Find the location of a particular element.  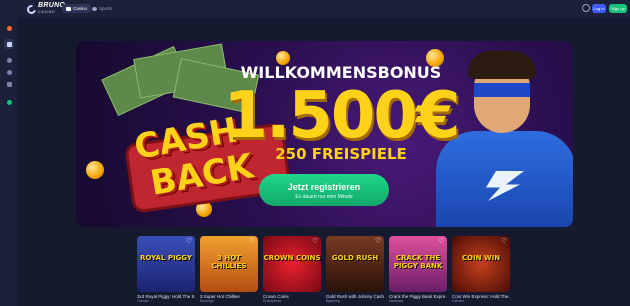

logo-icon is located at coordinates (31, 9).